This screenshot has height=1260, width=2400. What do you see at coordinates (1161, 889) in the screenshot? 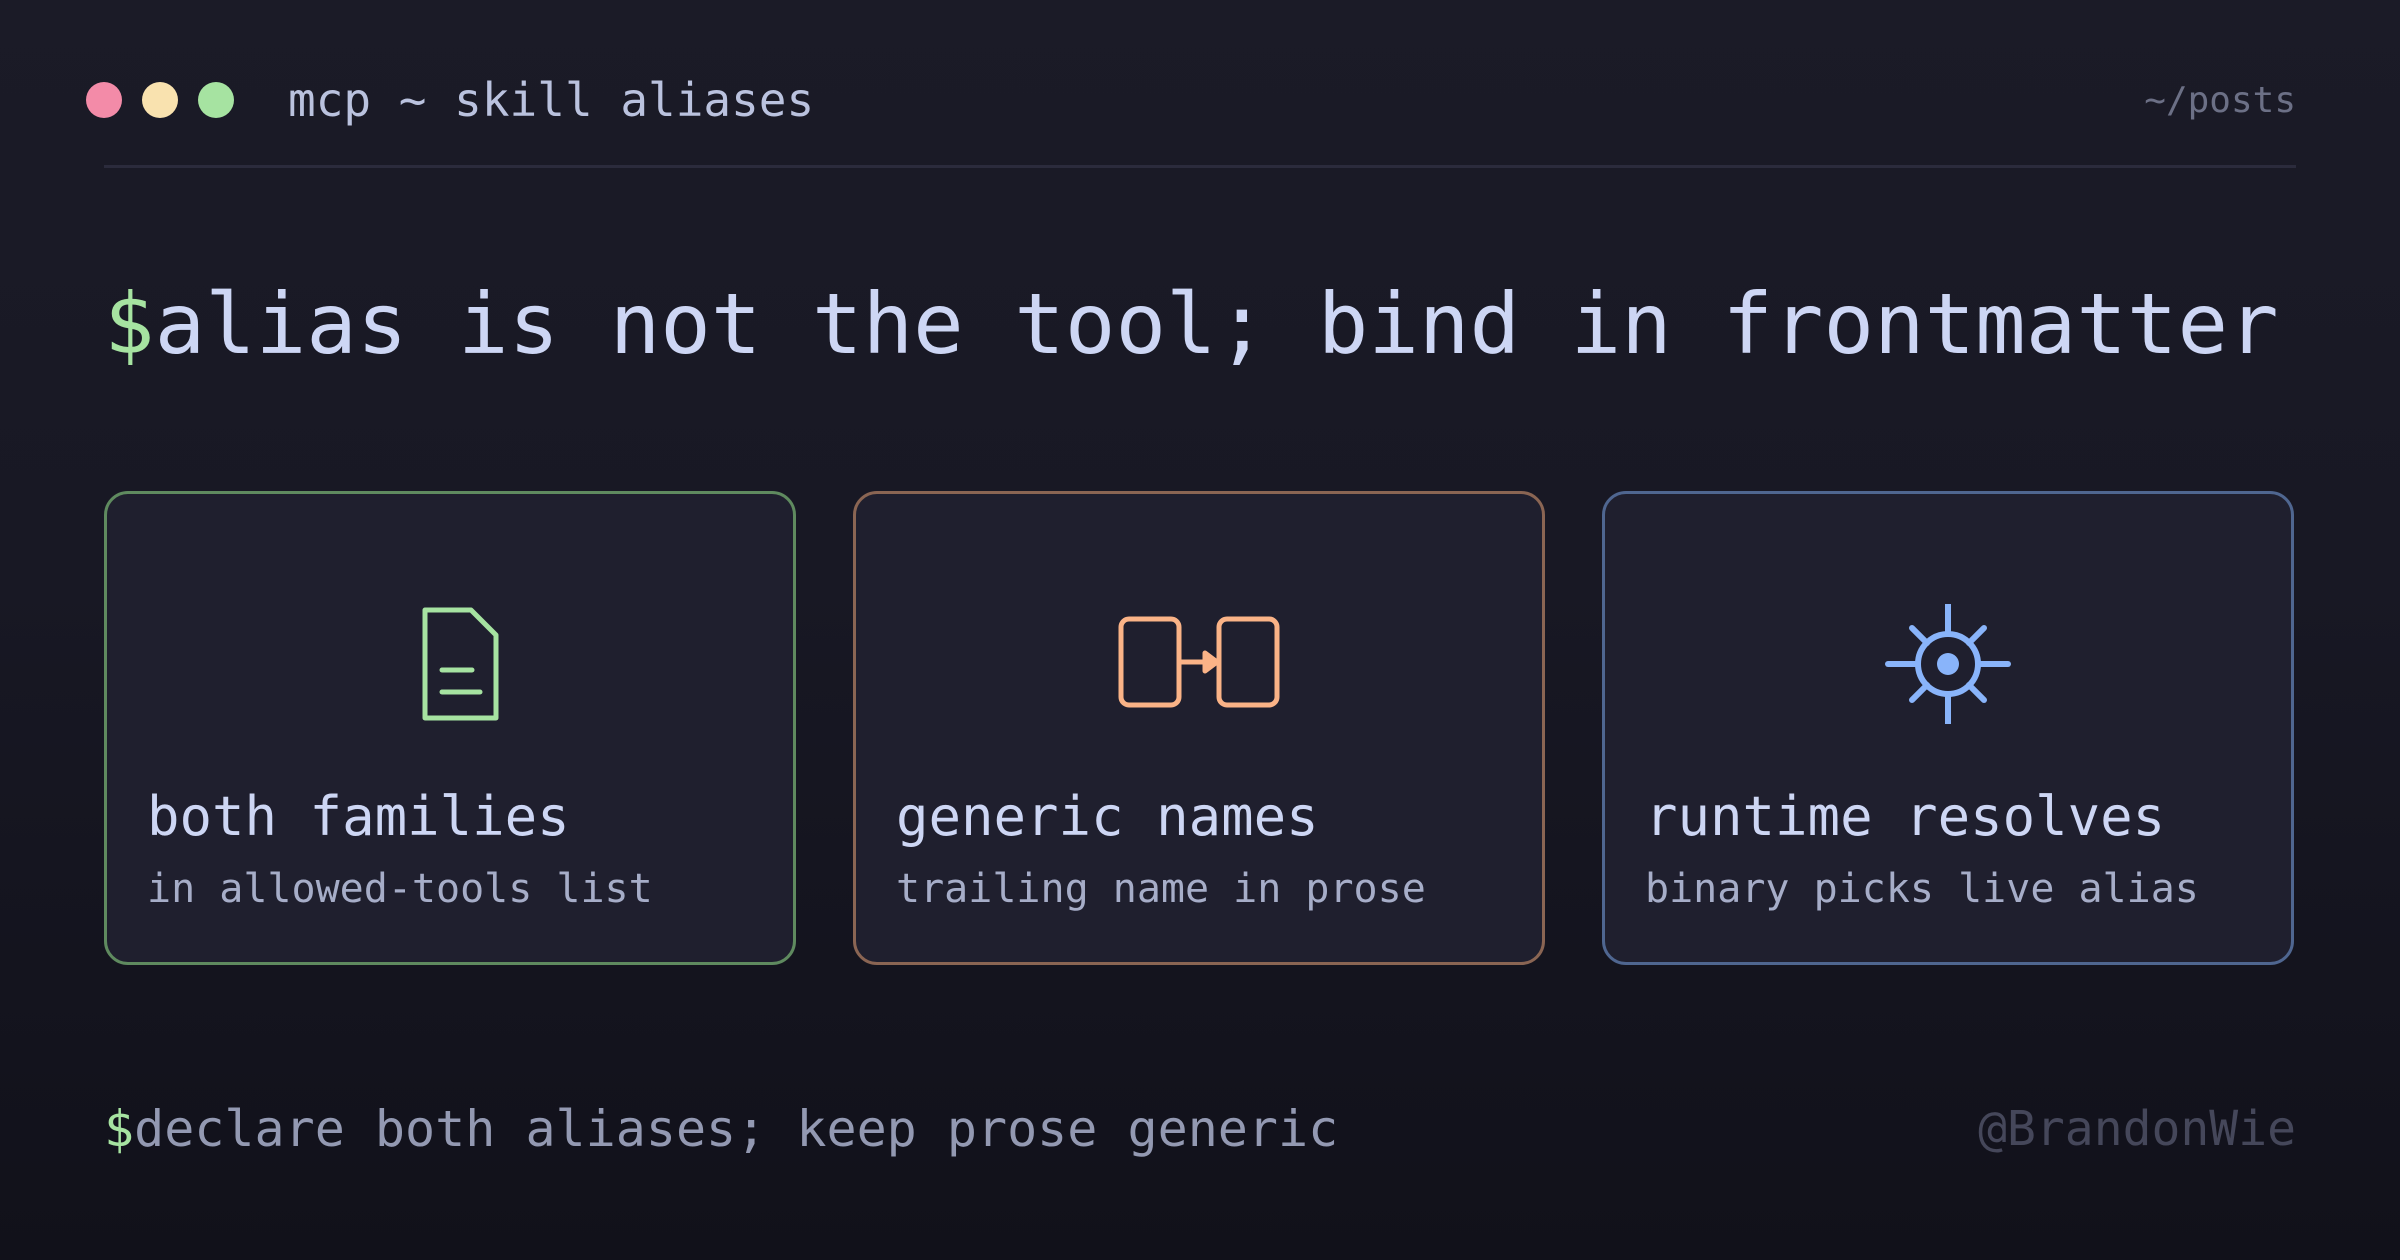
I see `card-subtitle: trailing name in prose` at bounding box center [1161, 889].